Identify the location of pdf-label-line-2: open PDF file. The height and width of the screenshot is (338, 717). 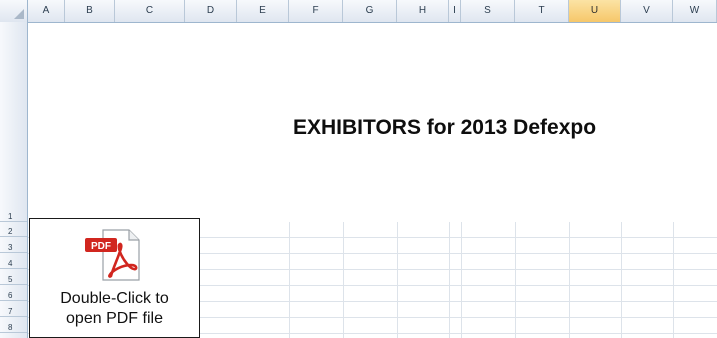
(114, 318).